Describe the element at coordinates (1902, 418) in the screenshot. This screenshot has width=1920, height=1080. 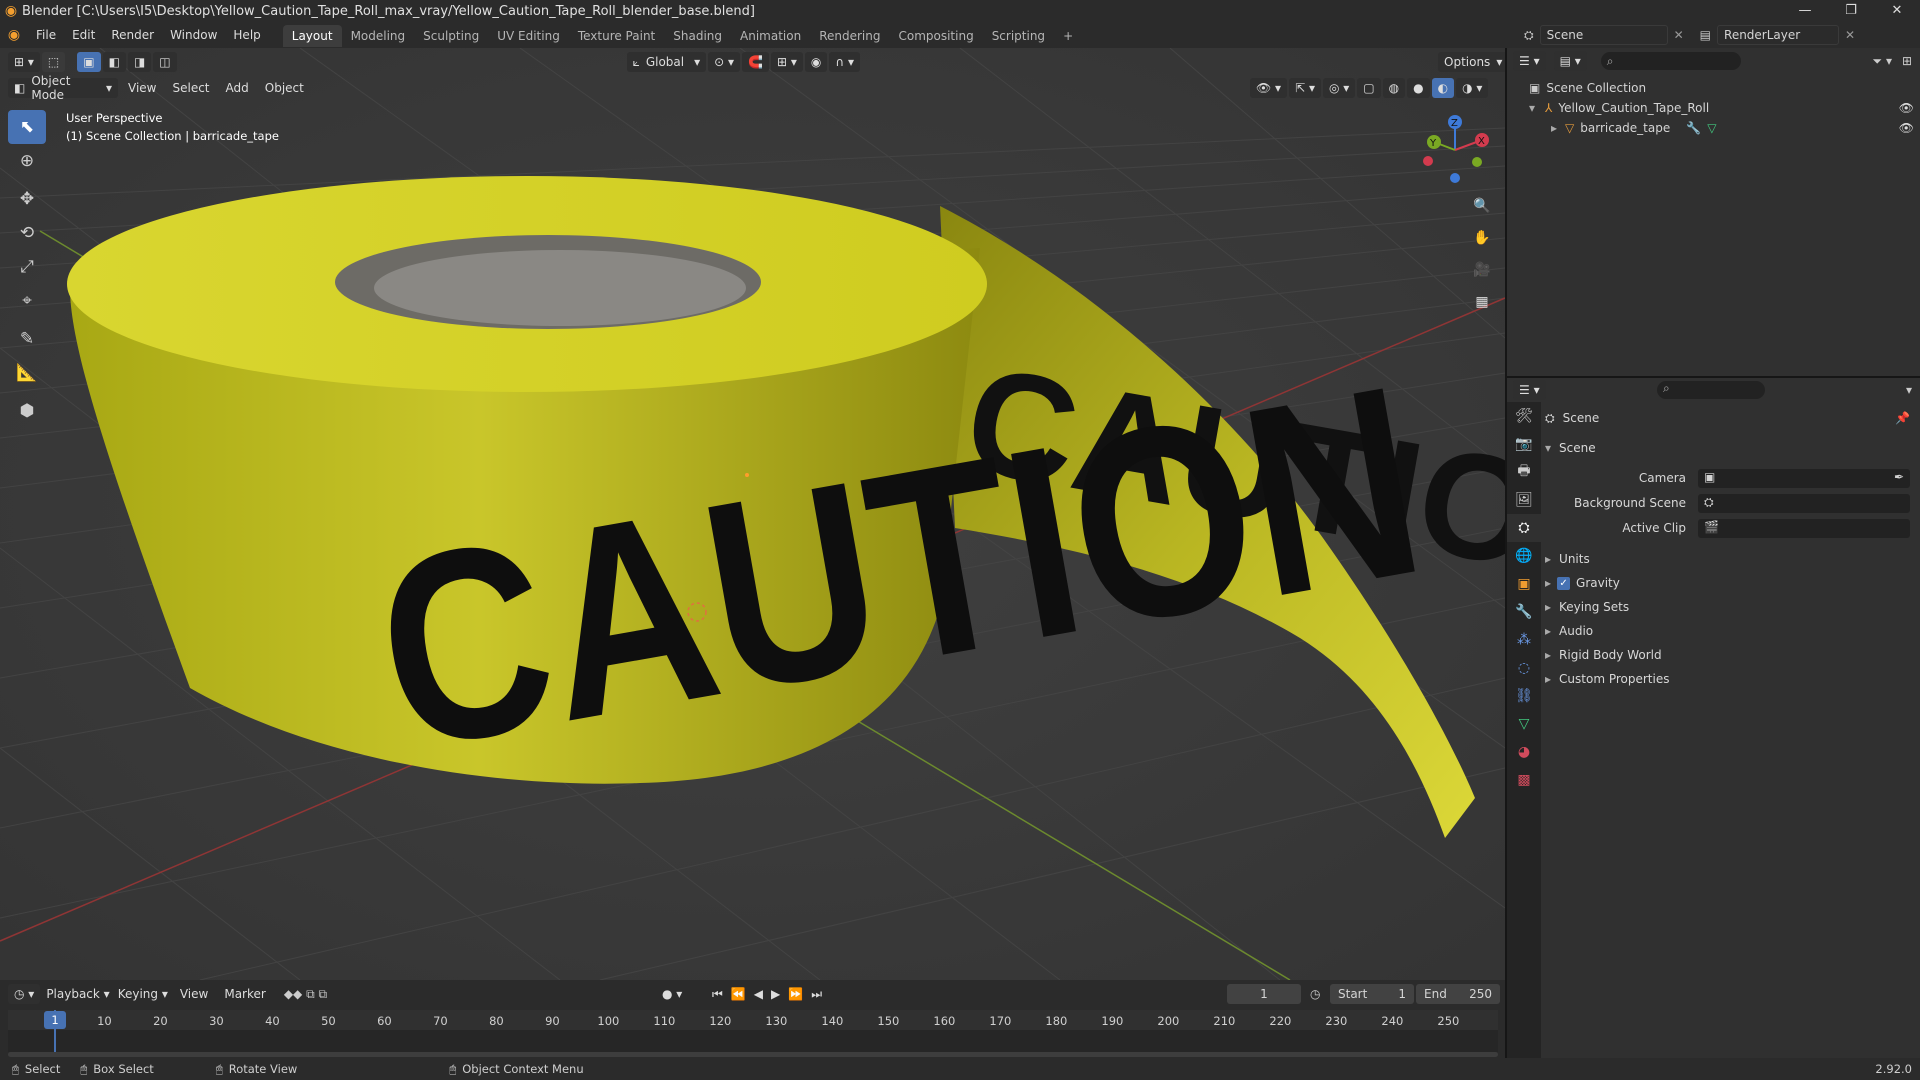
I see `pin-icon: 📌` at that location.